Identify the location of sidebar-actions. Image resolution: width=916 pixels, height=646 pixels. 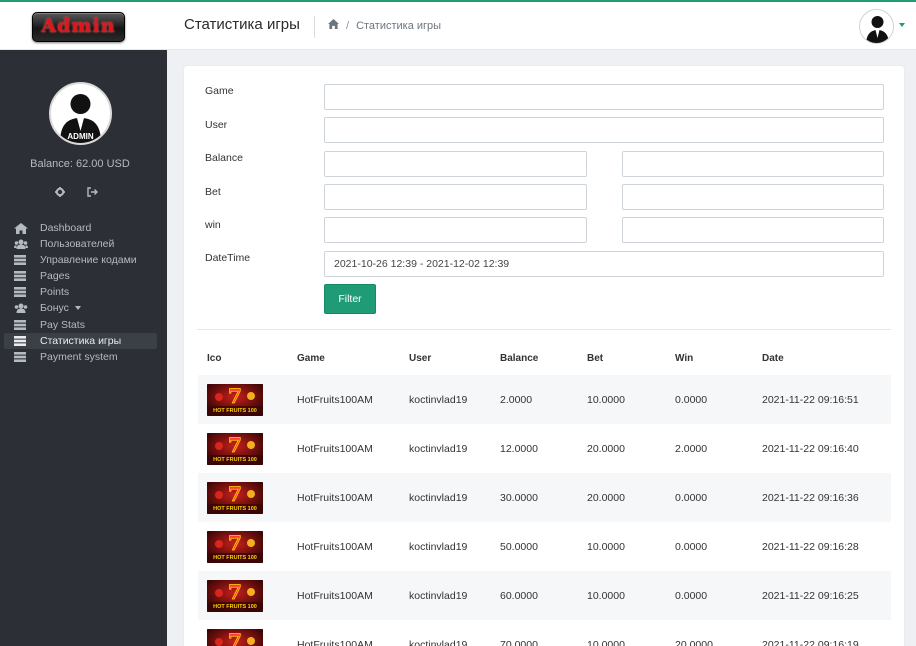
(76, 193).